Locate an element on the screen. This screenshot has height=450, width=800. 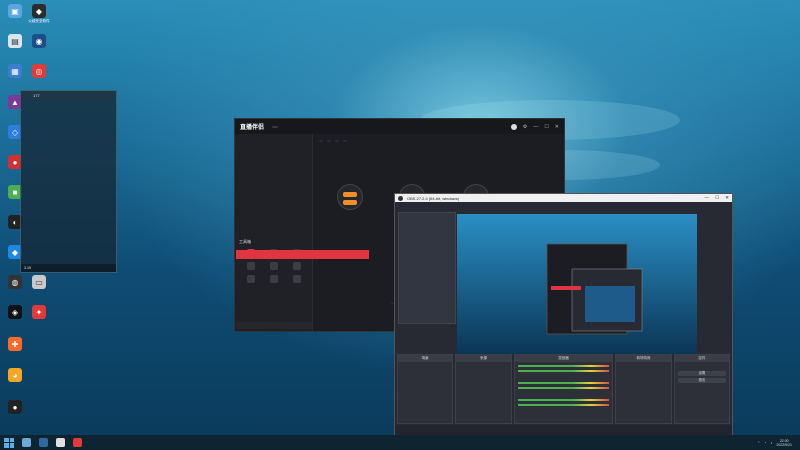
clock-date: 2022/5/21 is located at coordinates (784, 444).